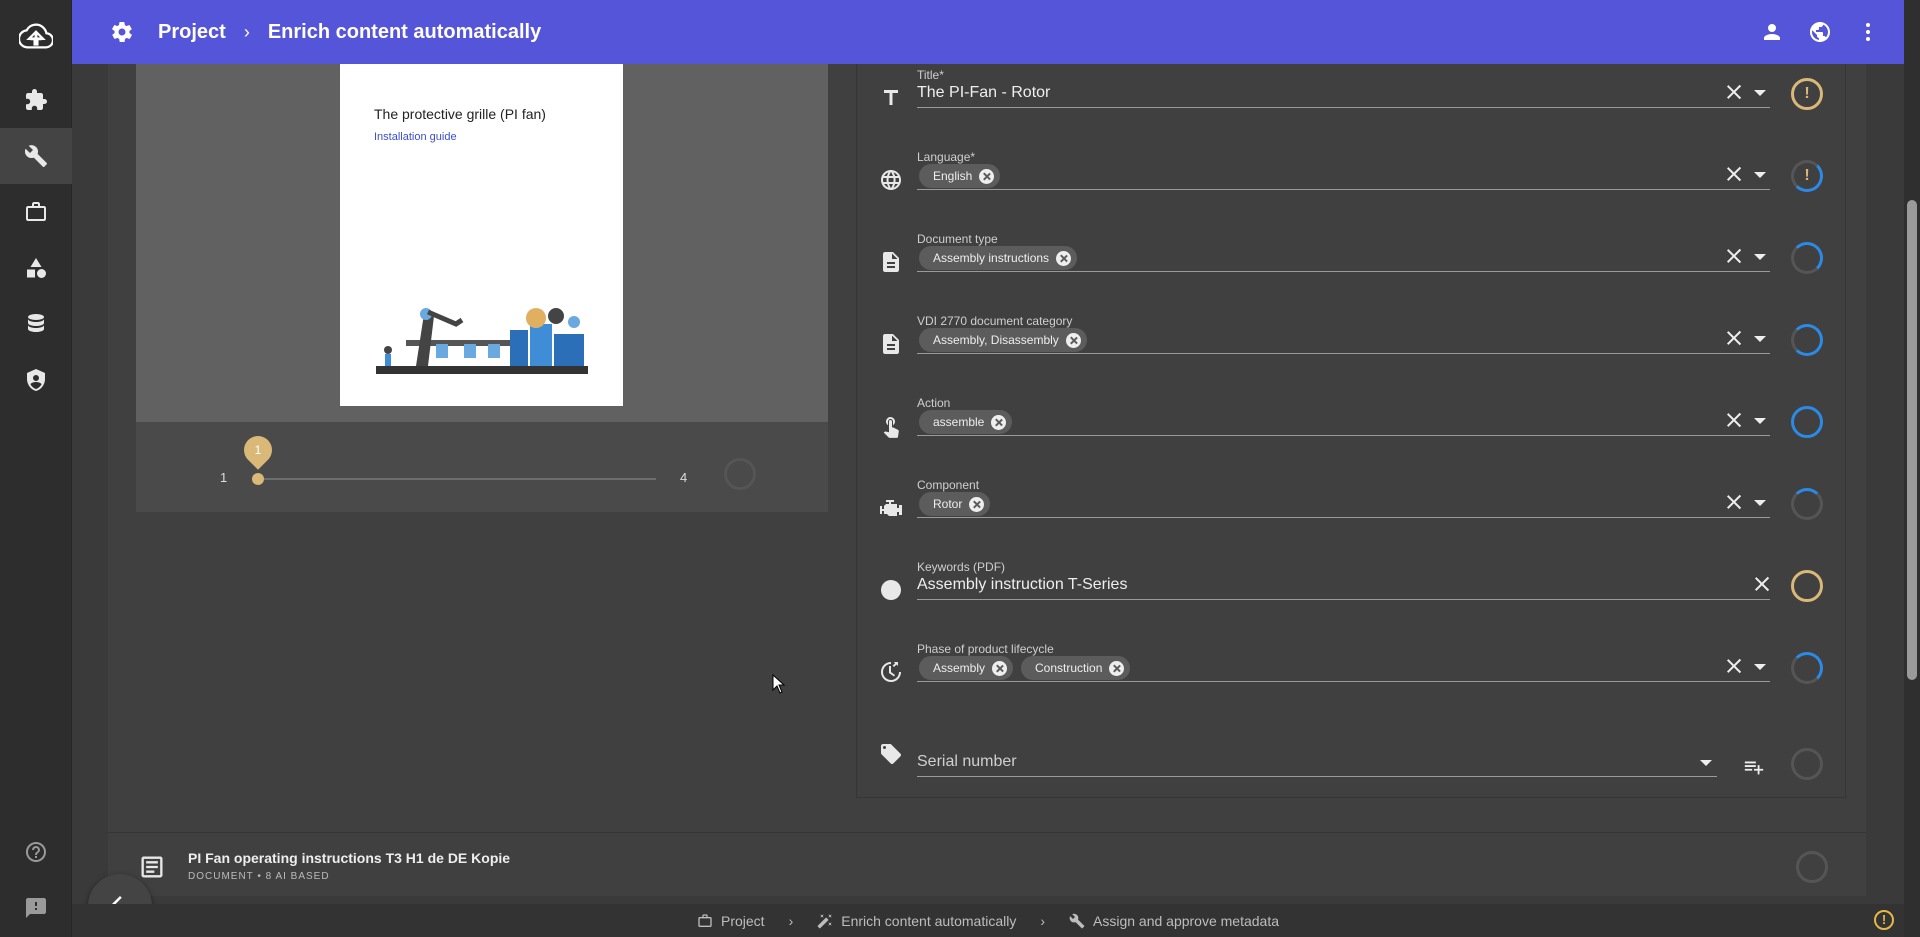 This screenshot has width=1920, height=937. What do you see at coordinates (1022, 585) in the screenshot?
I see `keywords-input: Assembly instruction T-Series` at bounding box center [1022, 585].